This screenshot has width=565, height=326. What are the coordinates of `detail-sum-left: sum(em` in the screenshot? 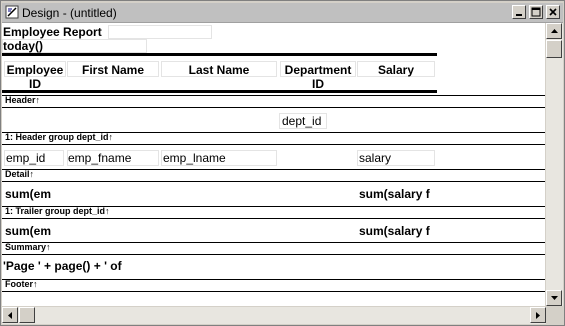 It's located at (28, 194).